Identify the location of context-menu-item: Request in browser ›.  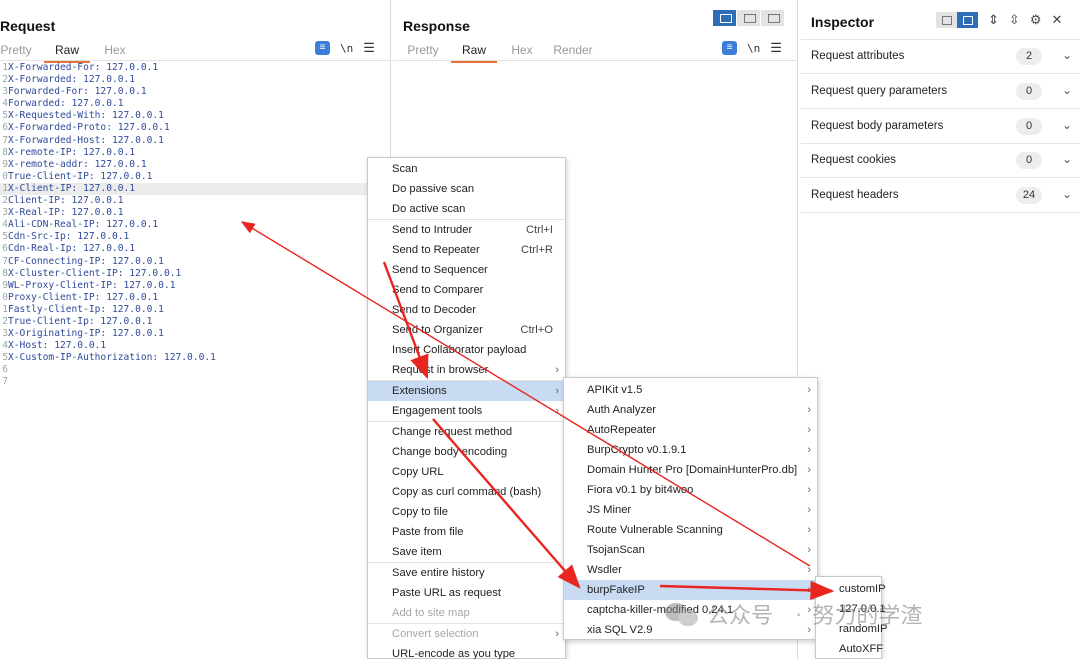
(466, 370).